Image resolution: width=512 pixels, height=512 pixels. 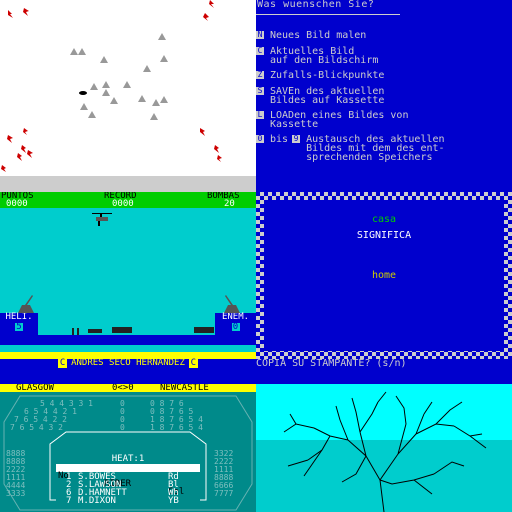 I want to click on map-graphic, so click(x=111, y=86).